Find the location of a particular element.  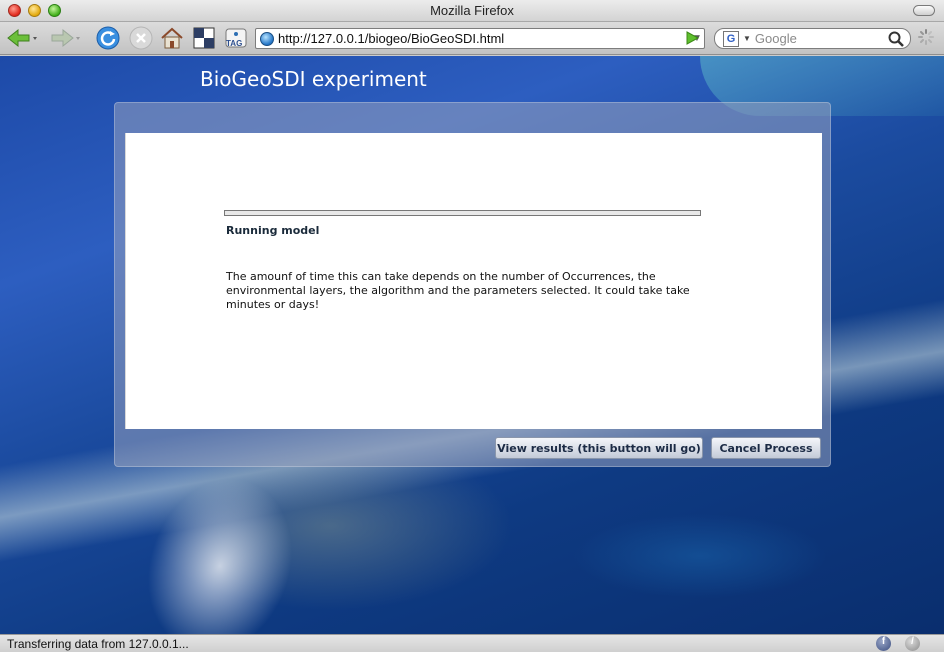

back-button is located at coordinates (22, 38).